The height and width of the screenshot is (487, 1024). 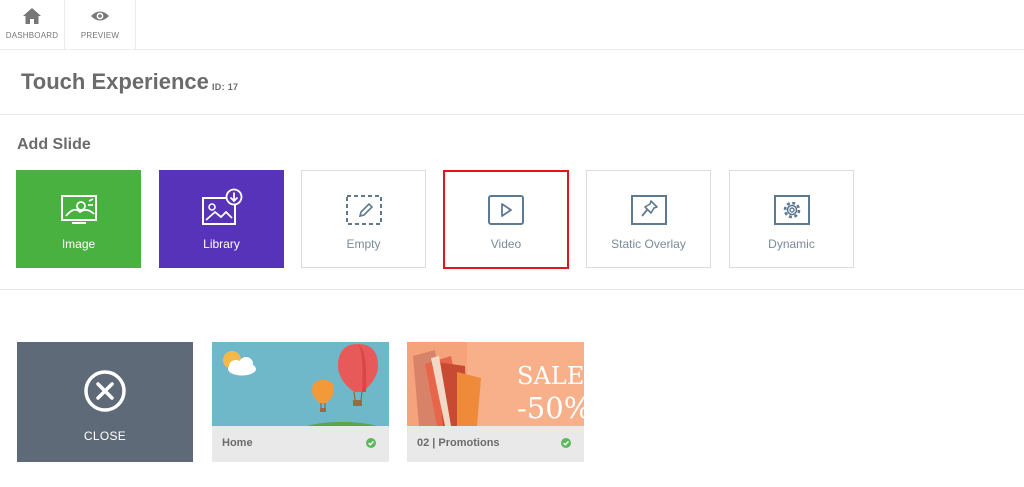 What do you see at coordinates (221, 244) in the screenshot?
I see `tile-label: Library` at bounding box center [221, 244].